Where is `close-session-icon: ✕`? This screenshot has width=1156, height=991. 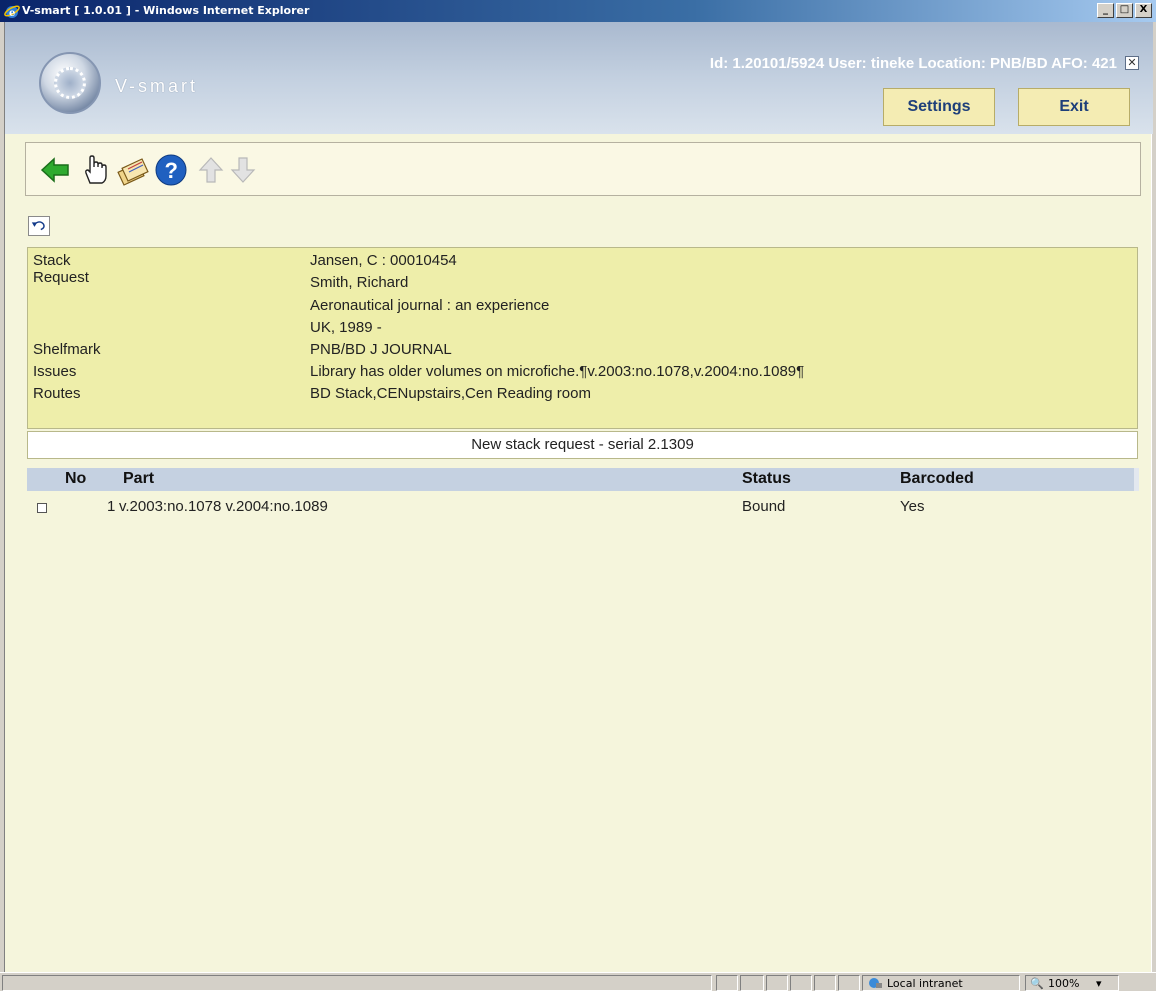 close-session-icon: ✕ is located at coordinates (1132, 63).